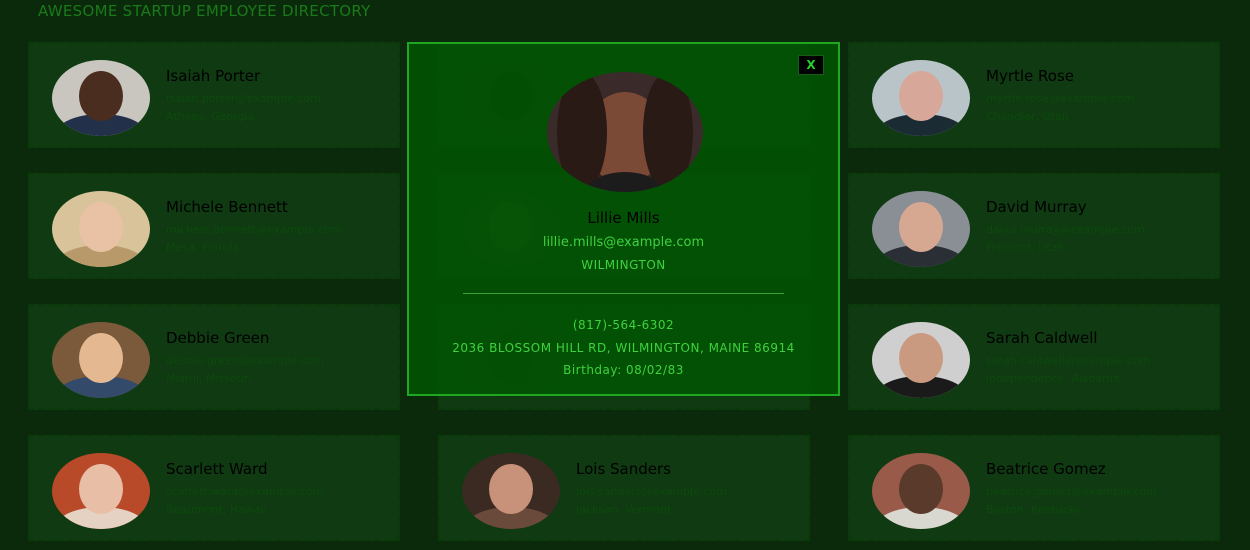 This screenshot has height=550, width=1250. I want to click on modal-birthday: Birthday: 08/02/83, so click(623, 370).